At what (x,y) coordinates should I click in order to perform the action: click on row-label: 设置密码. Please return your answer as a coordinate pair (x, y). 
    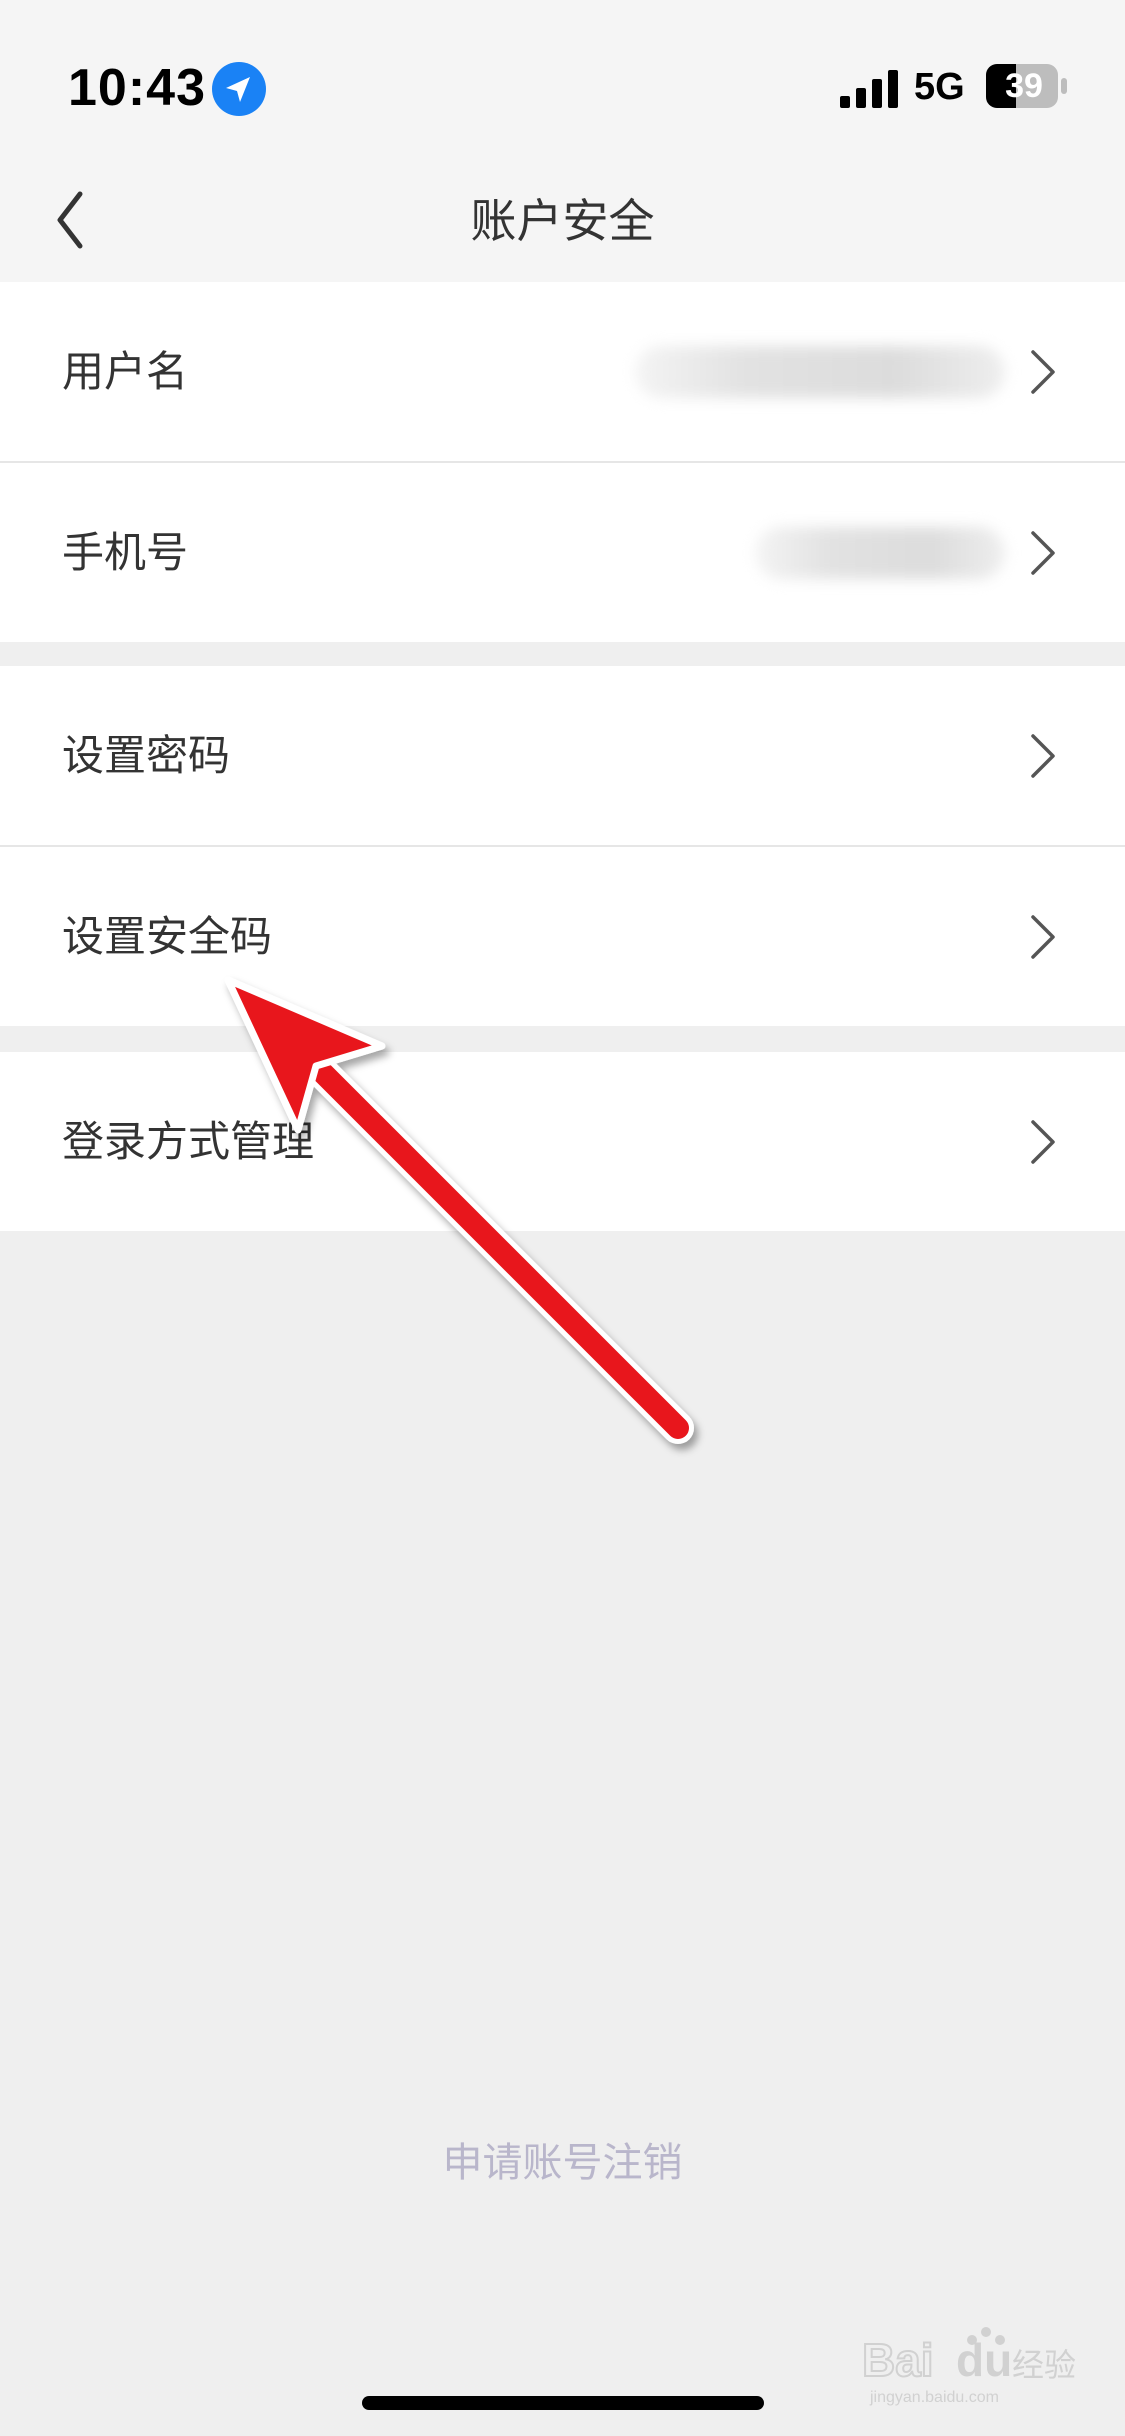
    Looking at the image, I should click on (146, 755).